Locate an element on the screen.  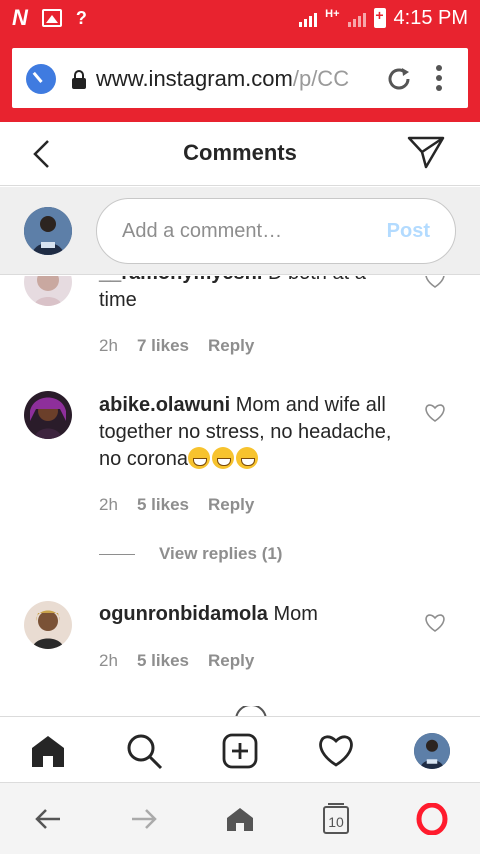
comment-input: Add a comment… Post is located at coordinates (276, 231).